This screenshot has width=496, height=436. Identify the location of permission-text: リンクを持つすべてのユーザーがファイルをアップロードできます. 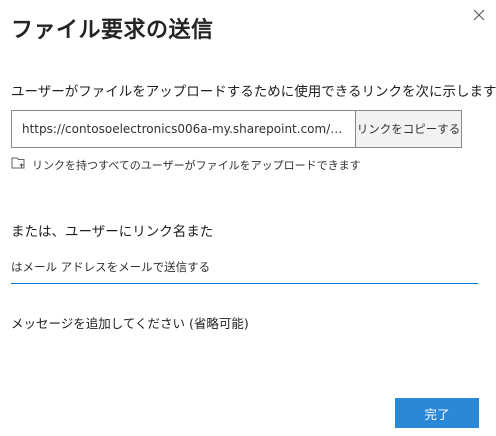
(196, 165).